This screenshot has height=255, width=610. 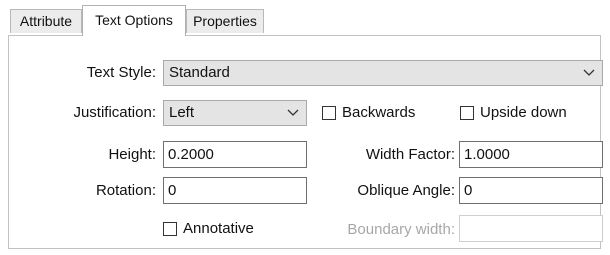 I want to click on tab-attribute-label: Attribute, so click(x=46, y=21).